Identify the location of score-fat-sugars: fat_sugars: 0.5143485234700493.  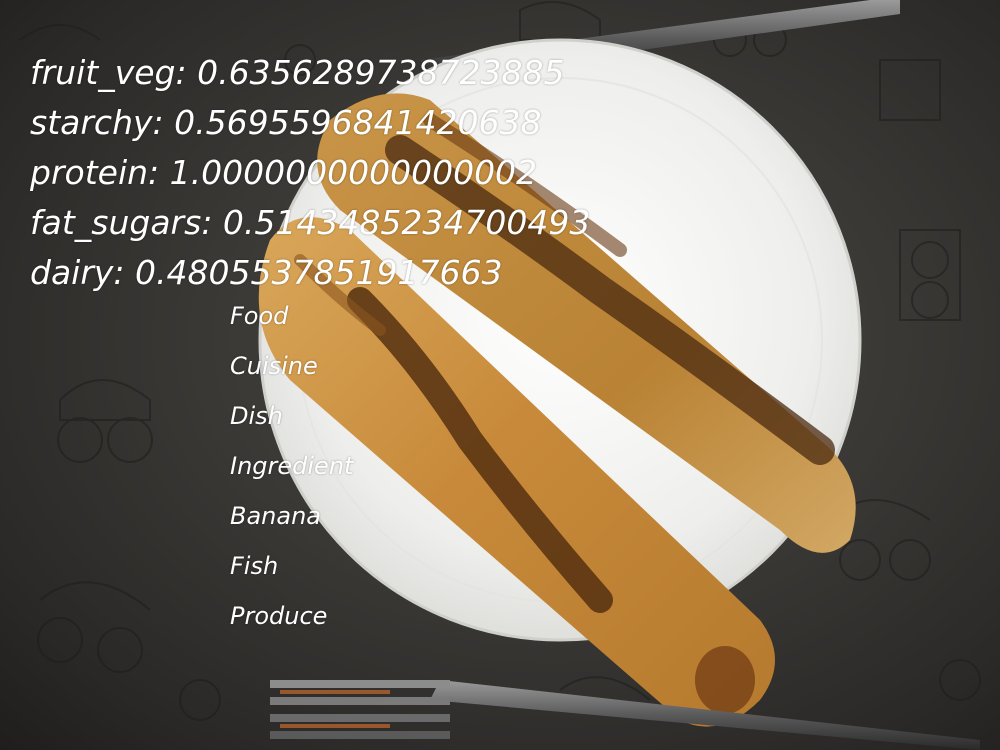
(310, 222).